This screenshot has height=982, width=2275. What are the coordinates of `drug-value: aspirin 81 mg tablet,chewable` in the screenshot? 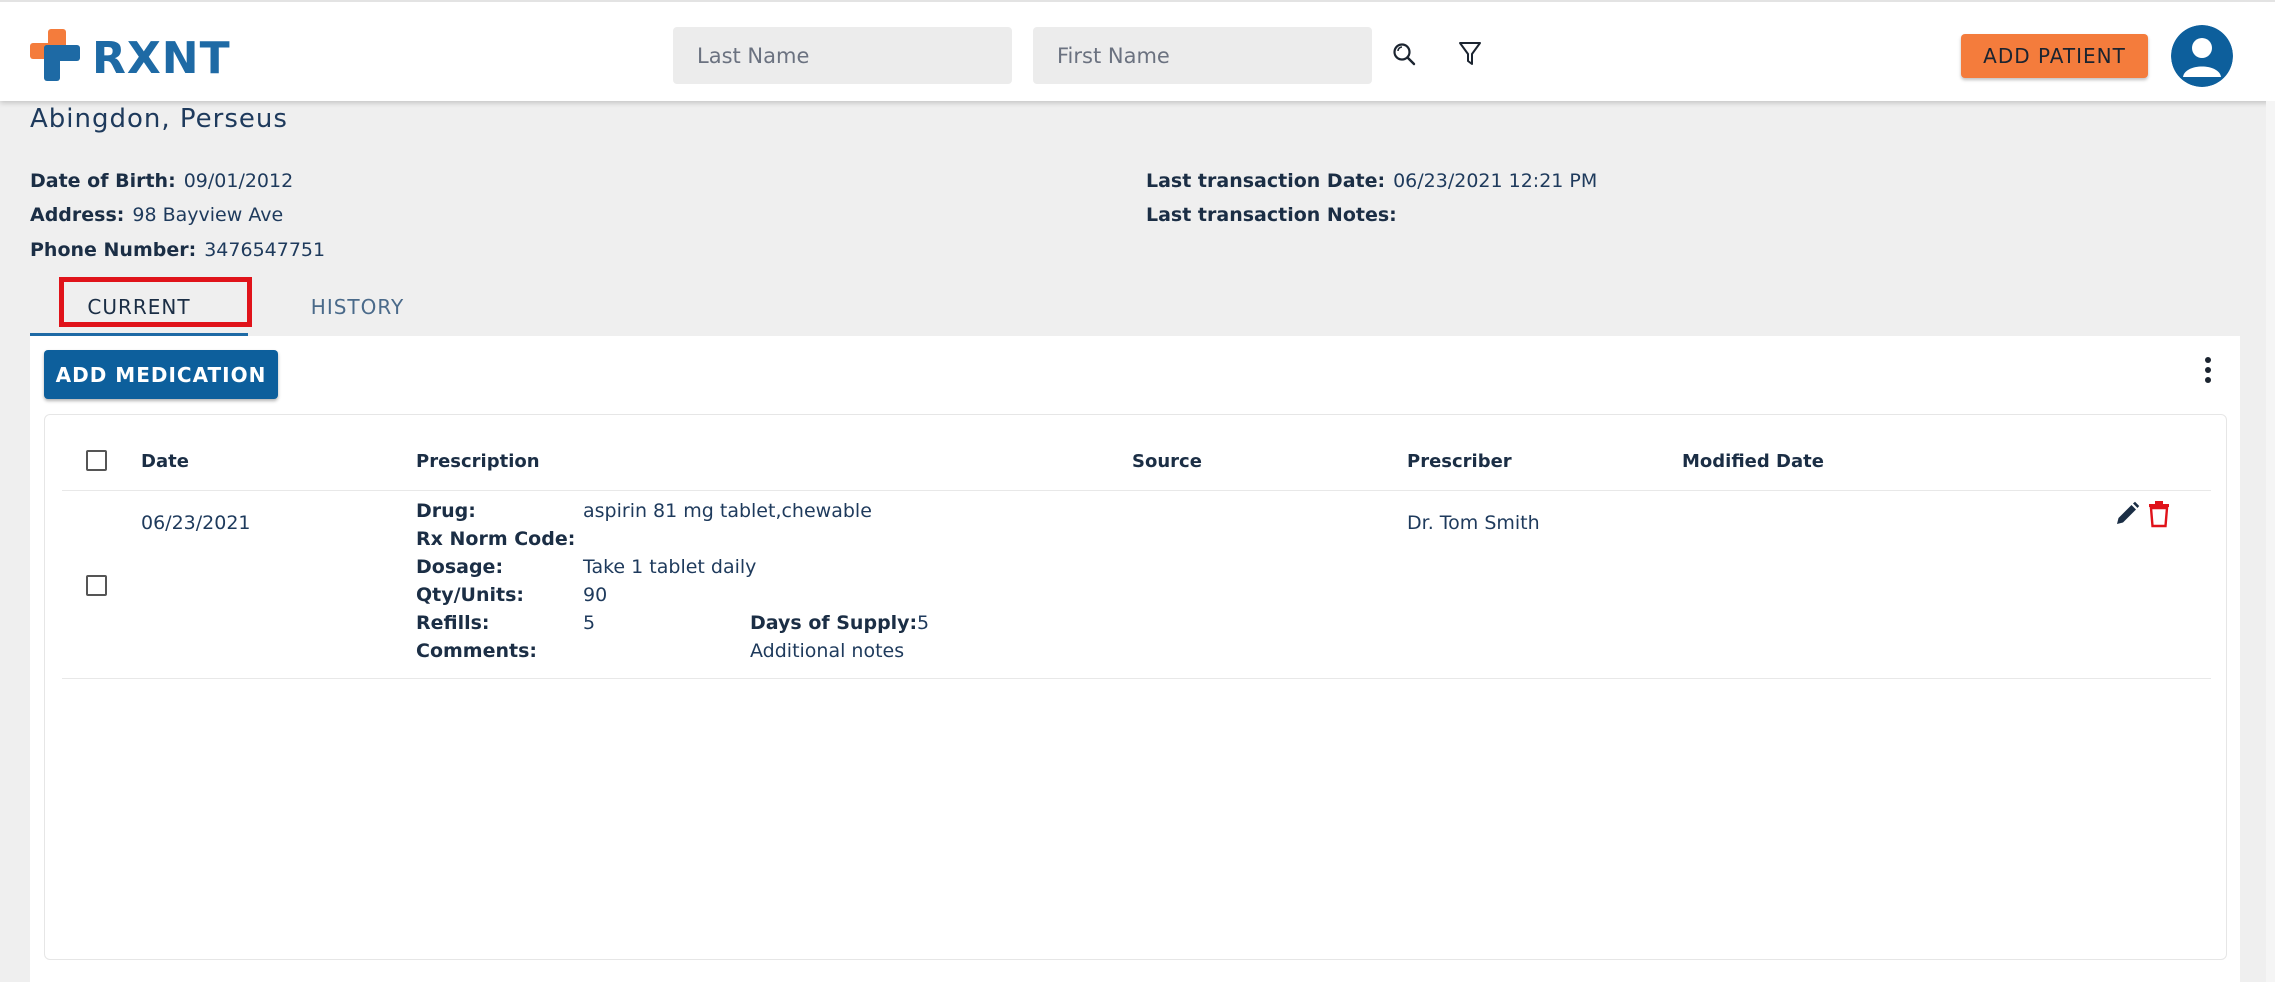 It's located at (727, 511).